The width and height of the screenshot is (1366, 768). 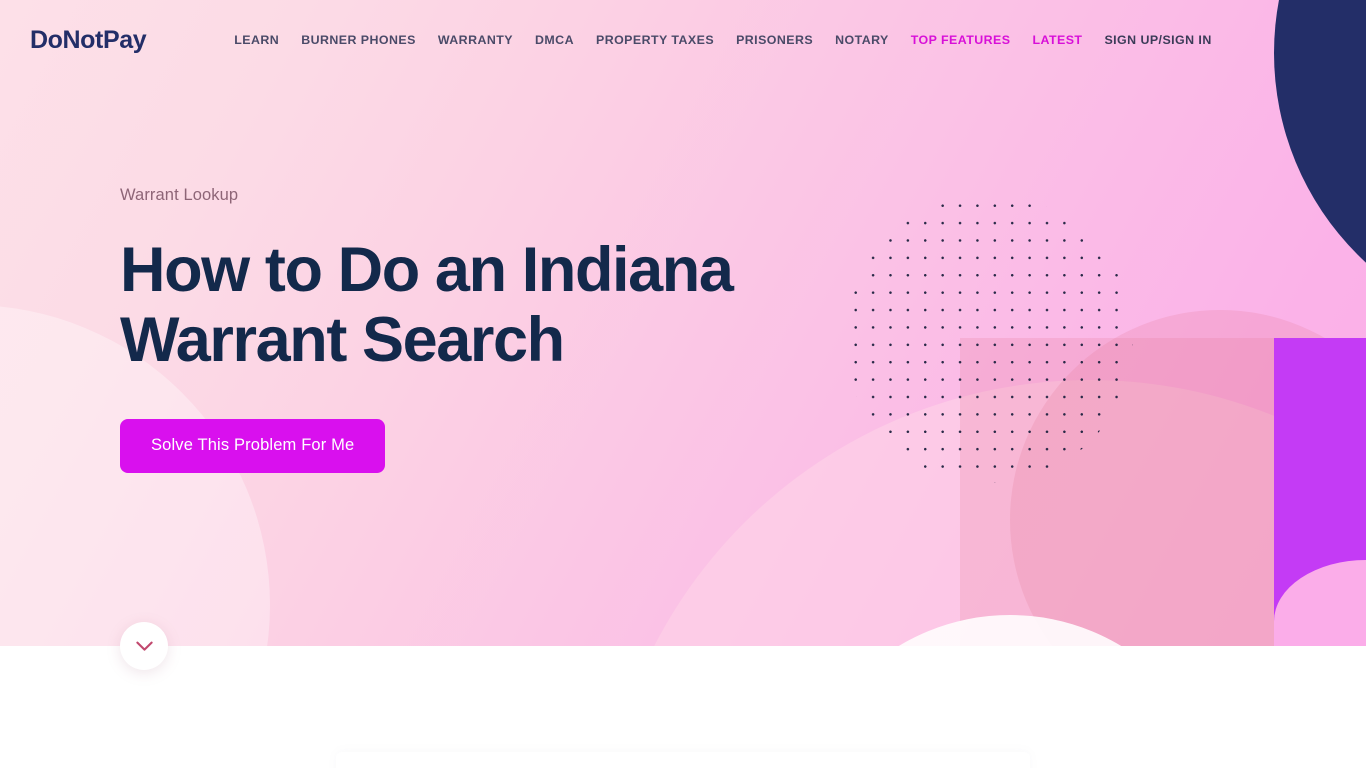 I want to click on hero-title-line-2: Warrant Search, so click(x=342, y=340).